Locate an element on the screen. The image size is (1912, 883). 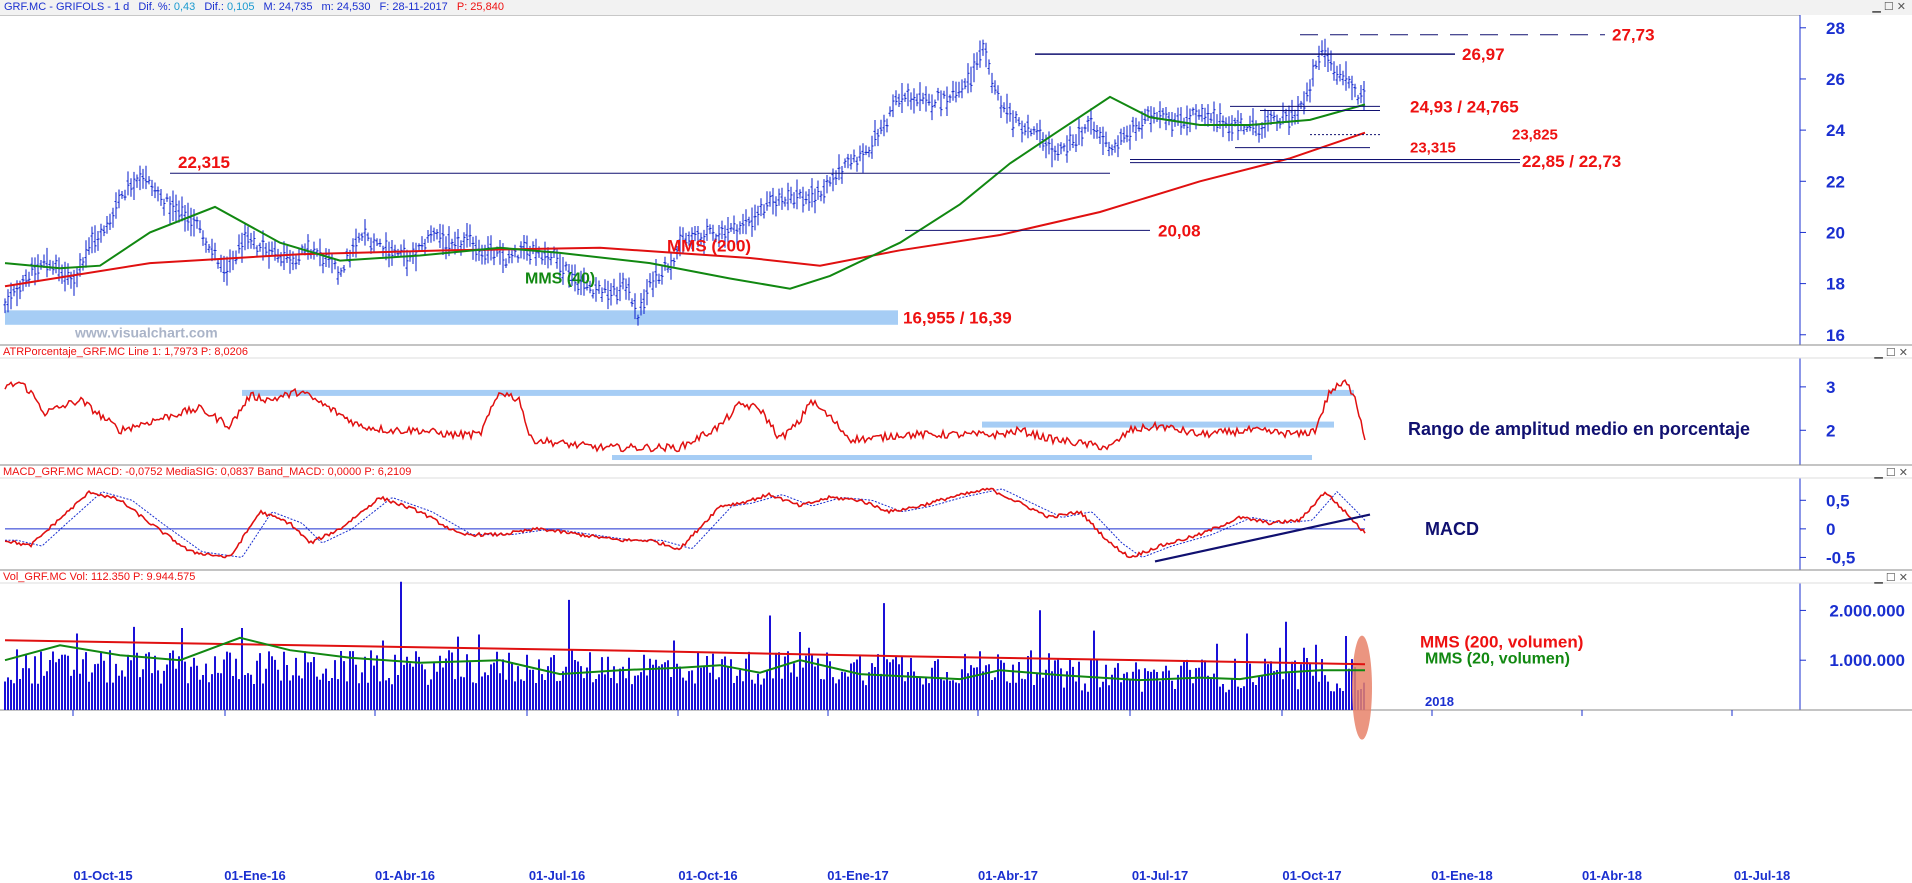
vol-caption-20: MMS (20, volumen) is located at coordinates (1497, 659).